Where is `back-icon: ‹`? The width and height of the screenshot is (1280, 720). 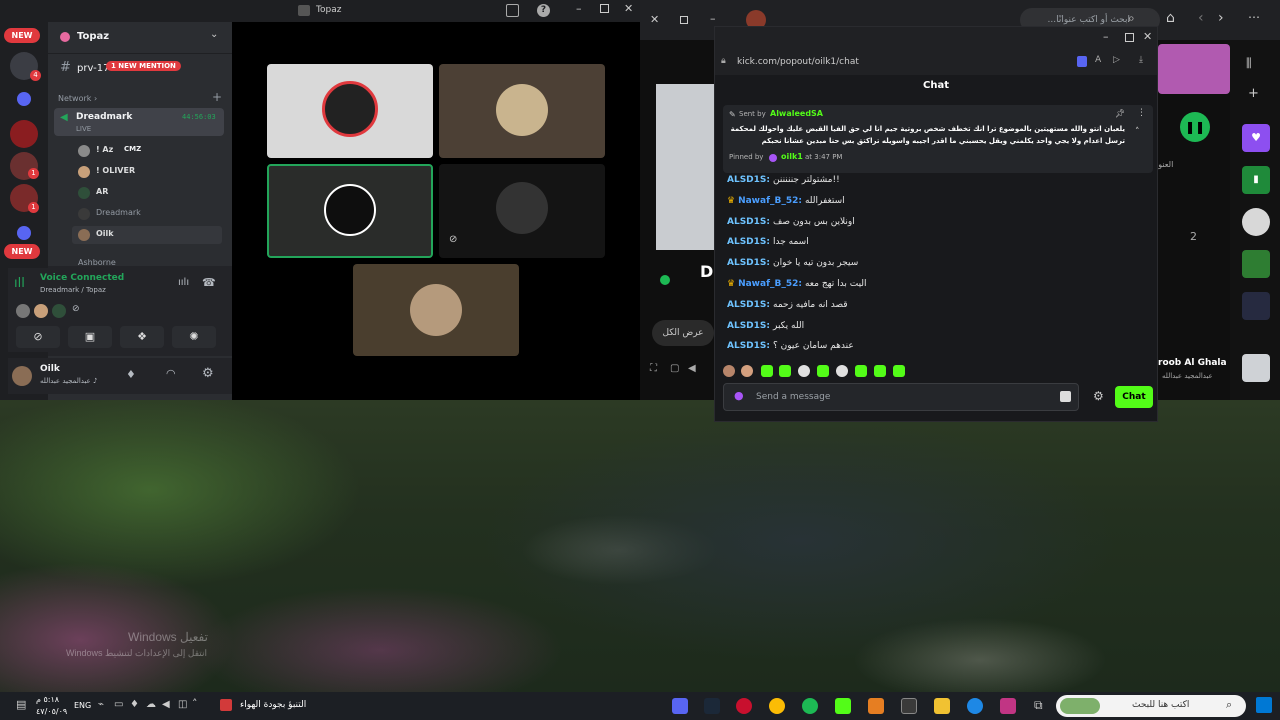 back-icon: ‹ is located at coordinates (1201, 18).